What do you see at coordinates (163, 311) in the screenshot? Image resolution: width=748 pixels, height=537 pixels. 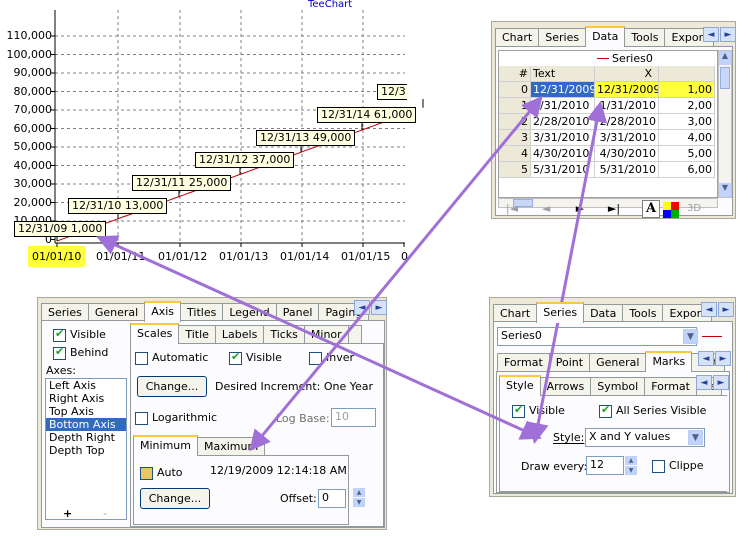 I see `tab-axis: Axis` at bounding box center [163, 311].